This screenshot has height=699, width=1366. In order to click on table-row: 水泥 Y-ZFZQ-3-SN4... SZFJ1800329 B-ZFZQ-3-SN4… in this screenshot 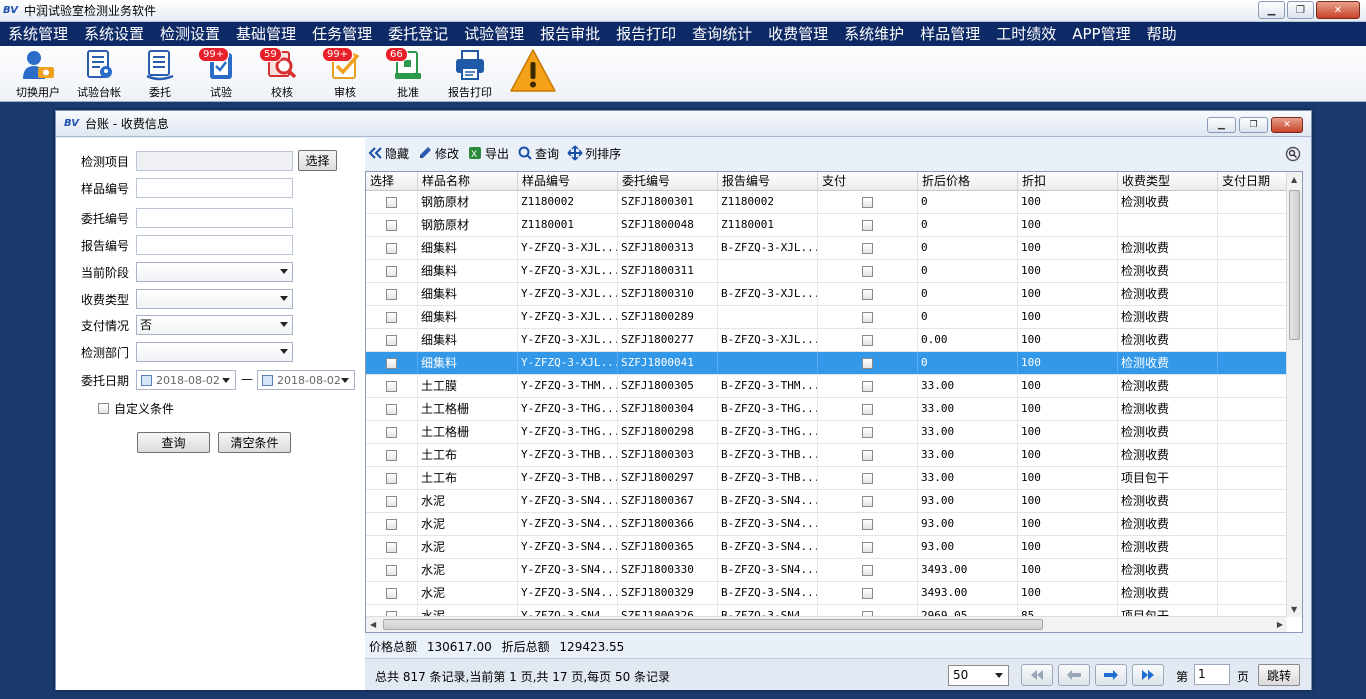, I will do `click(826, 593)`.